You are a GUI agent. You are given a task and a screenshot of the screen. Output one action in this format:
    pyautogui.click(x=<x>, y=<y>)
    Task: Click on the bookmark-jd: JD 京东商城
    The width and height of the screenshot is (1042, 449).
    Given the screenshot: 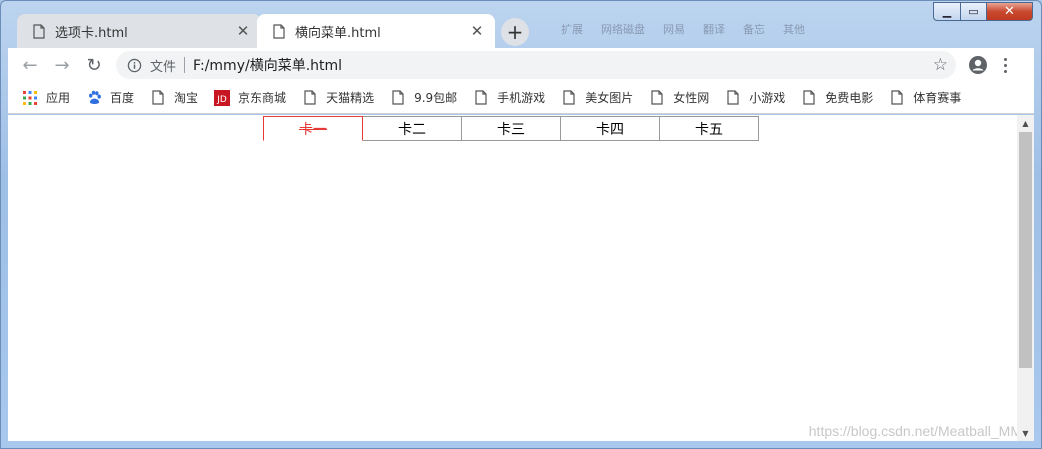 What is the action you would take?
    pyautogui.click(x=250, y=98)
    